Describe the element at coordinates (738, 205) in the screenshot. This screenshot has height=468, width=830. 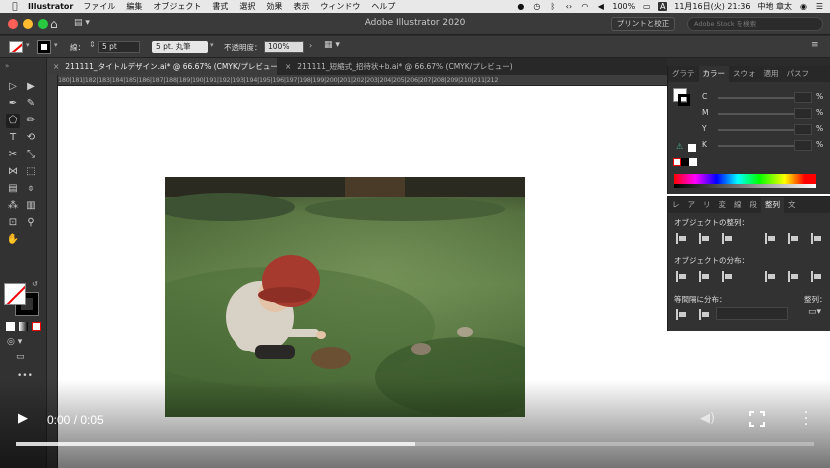
I see `tab-stroke: 線` at that location.